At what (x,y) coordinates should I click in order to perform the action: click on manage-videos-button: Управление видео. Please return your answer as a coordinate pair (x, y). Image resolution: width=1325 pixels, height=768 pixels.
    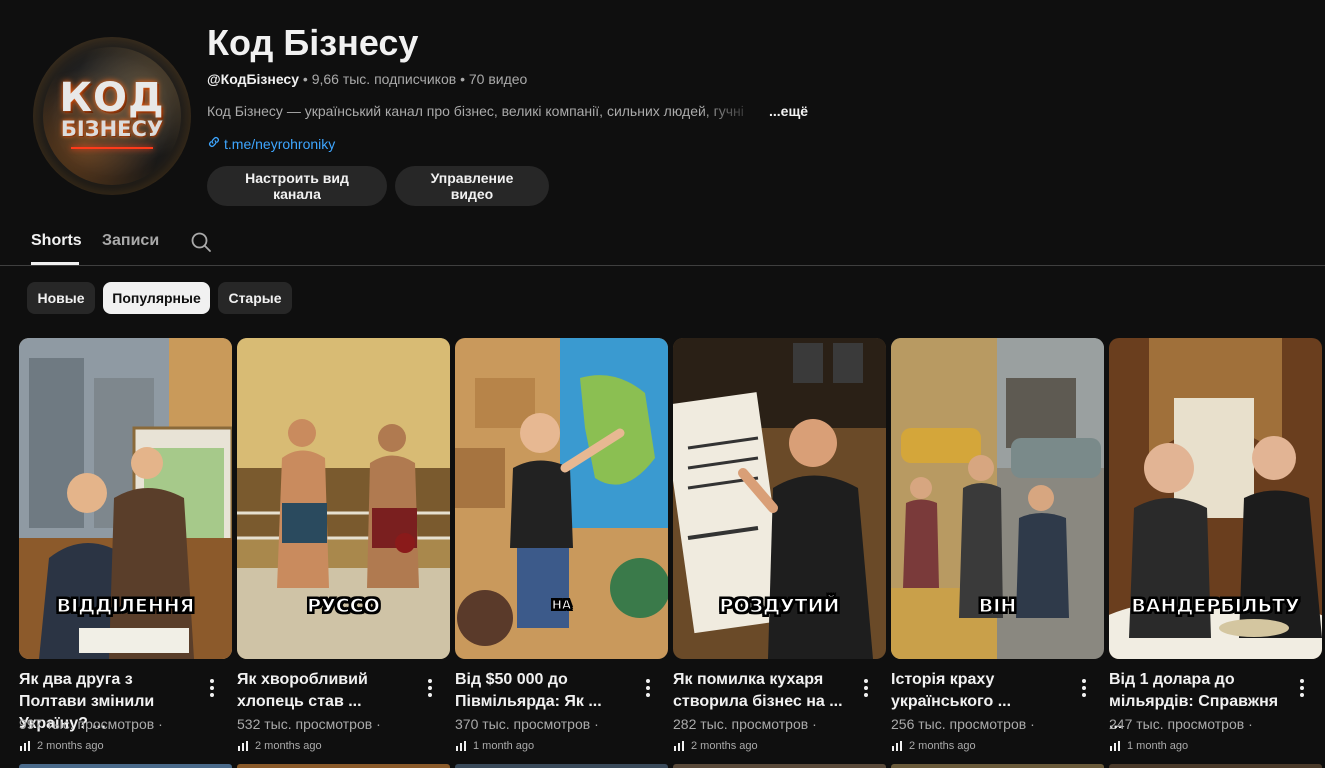
    Looking at the image, I should click on (472, 186).